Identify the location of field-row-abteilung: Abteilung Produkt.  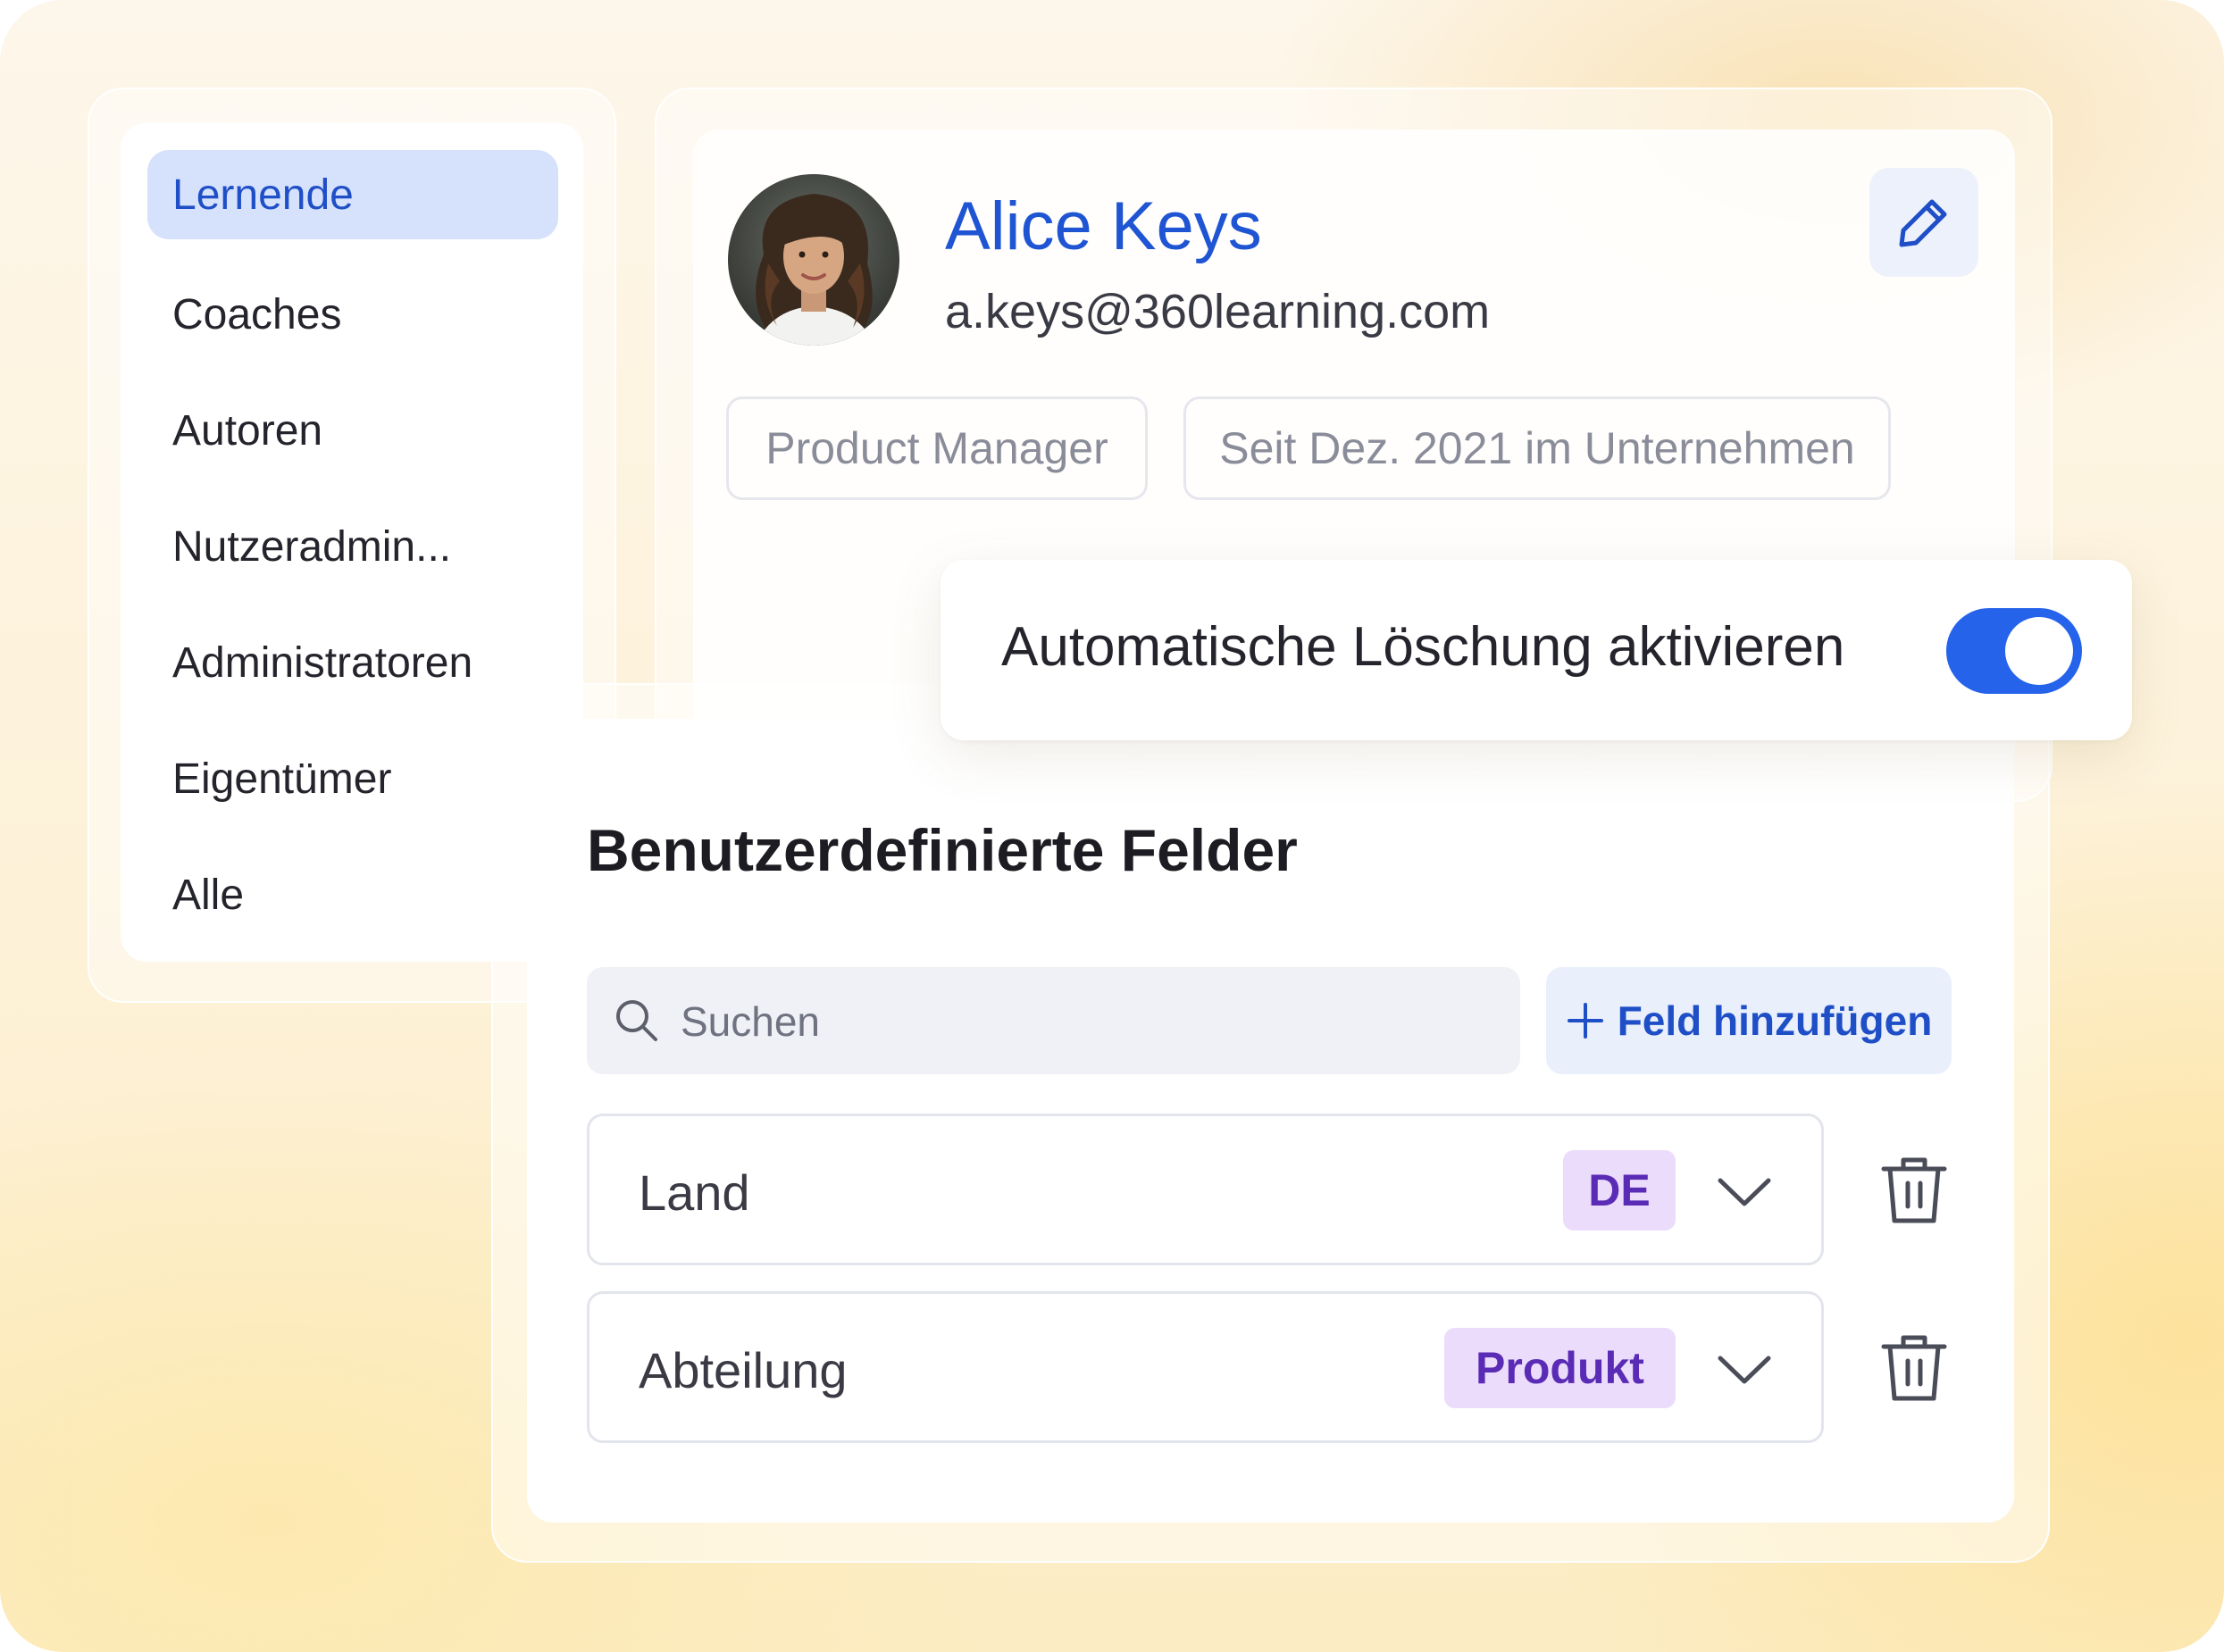
(1205, 1367).